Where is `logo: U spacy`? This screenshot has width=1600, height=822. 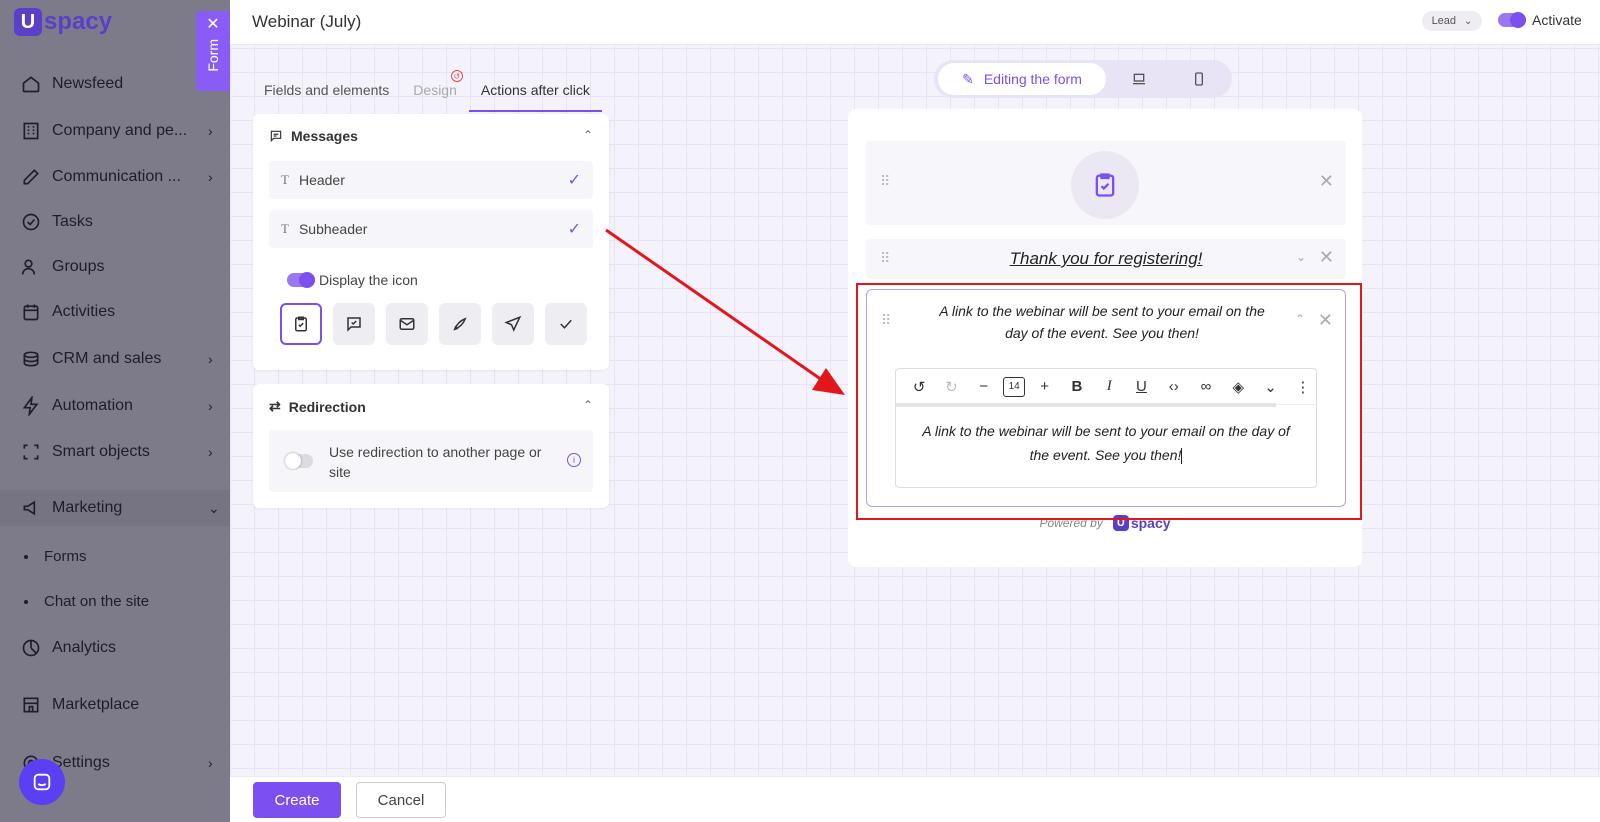
logo: U spacy is located at coordinates (63, 22).